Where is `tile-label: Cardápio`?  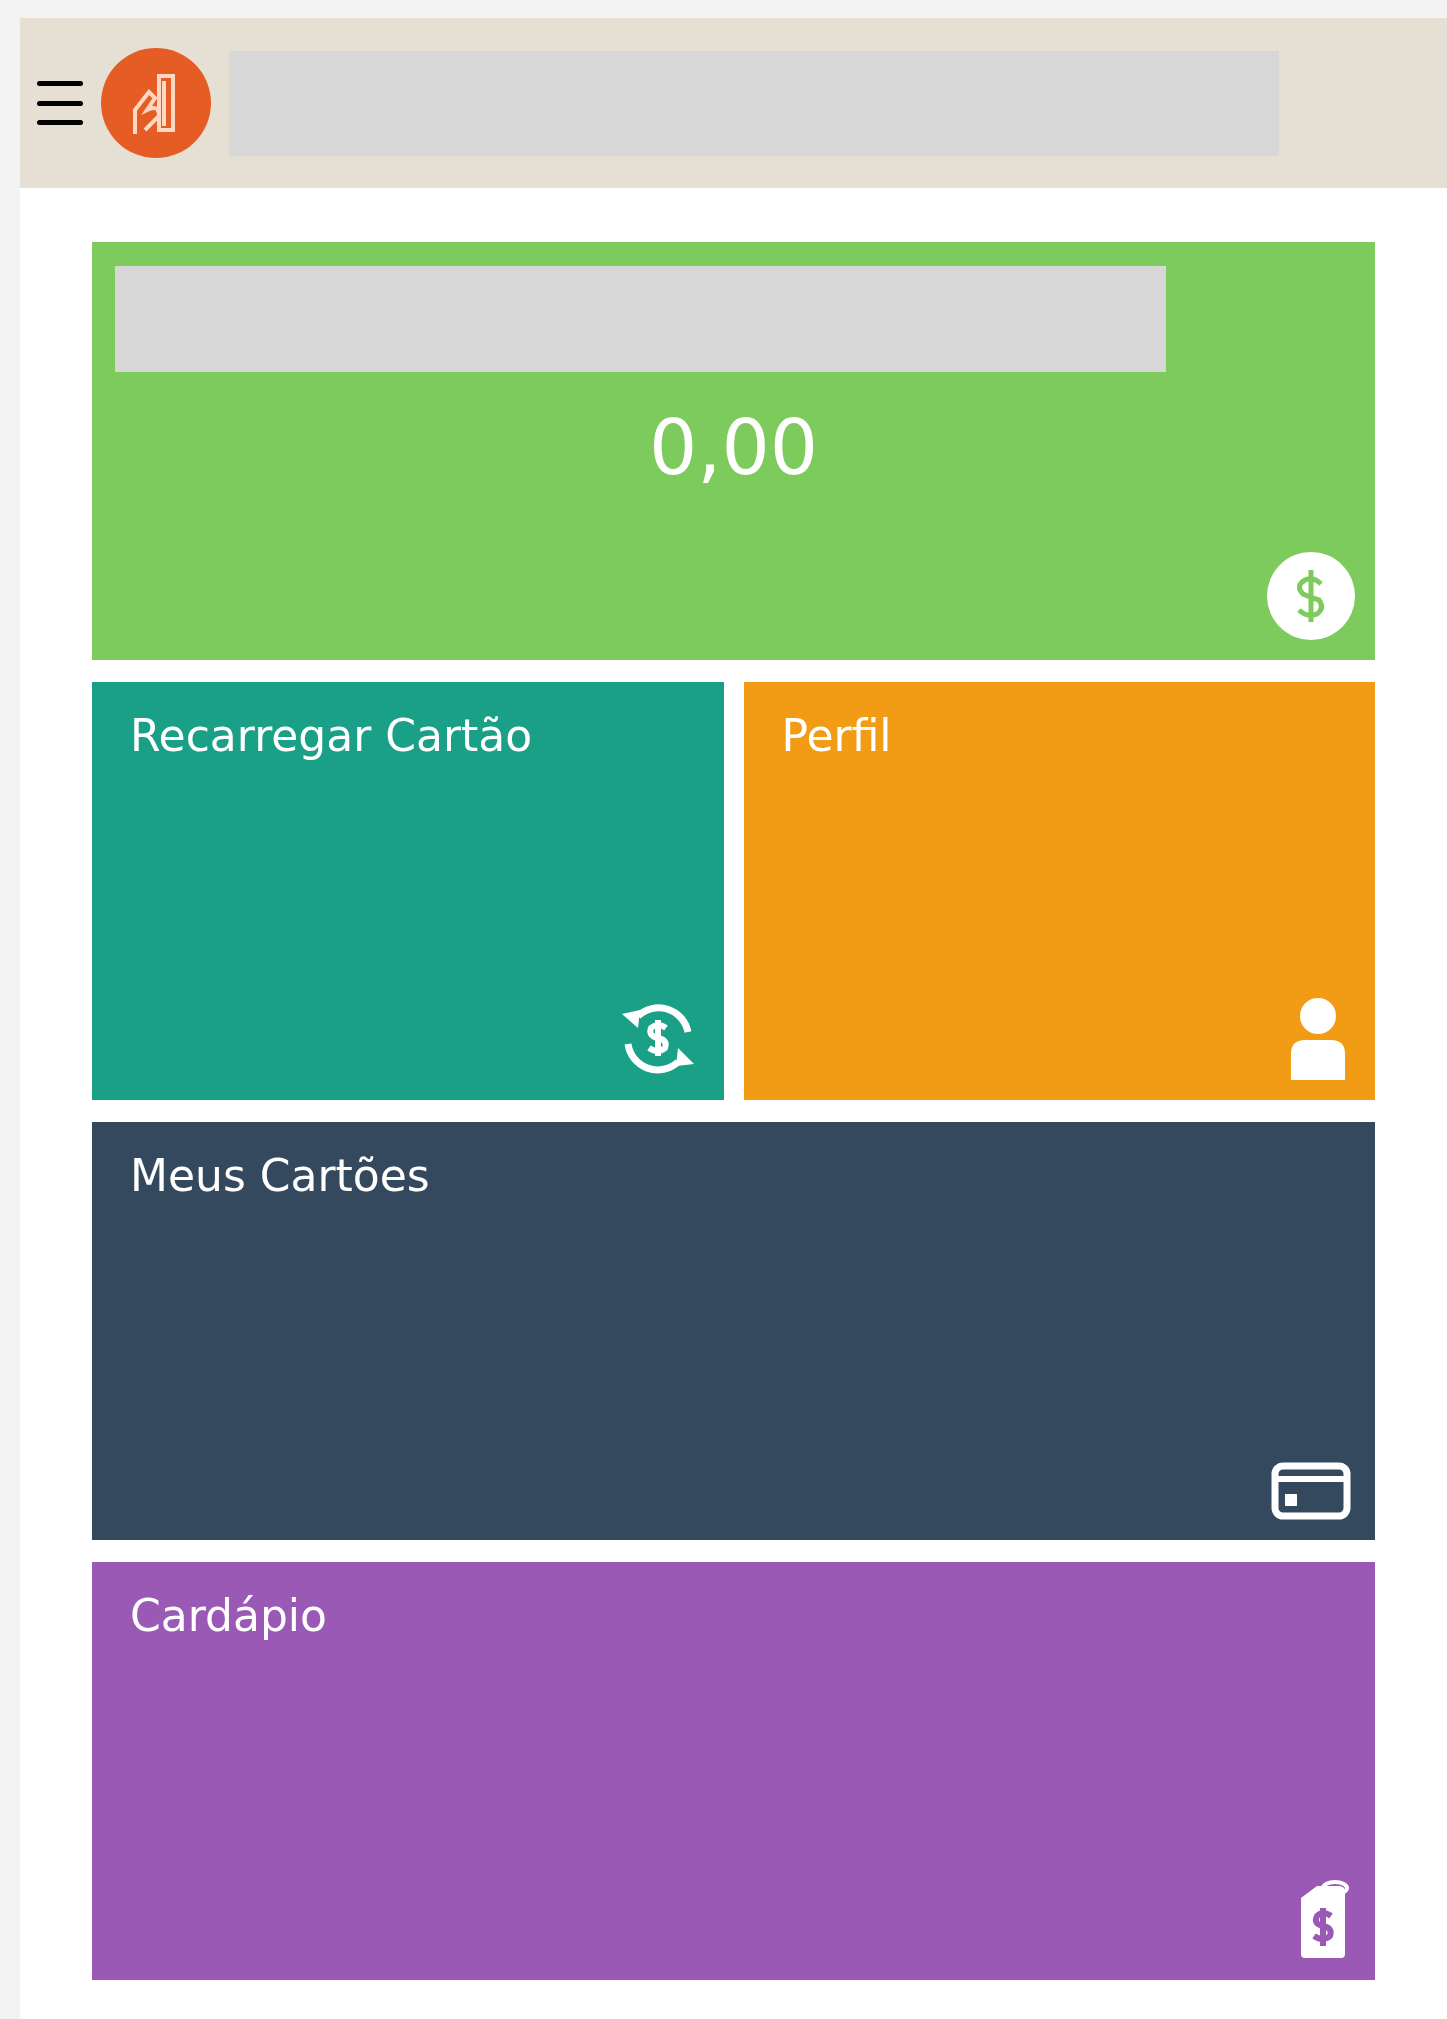 tile-label: Cardápio is located at coordinates (228, 1615).